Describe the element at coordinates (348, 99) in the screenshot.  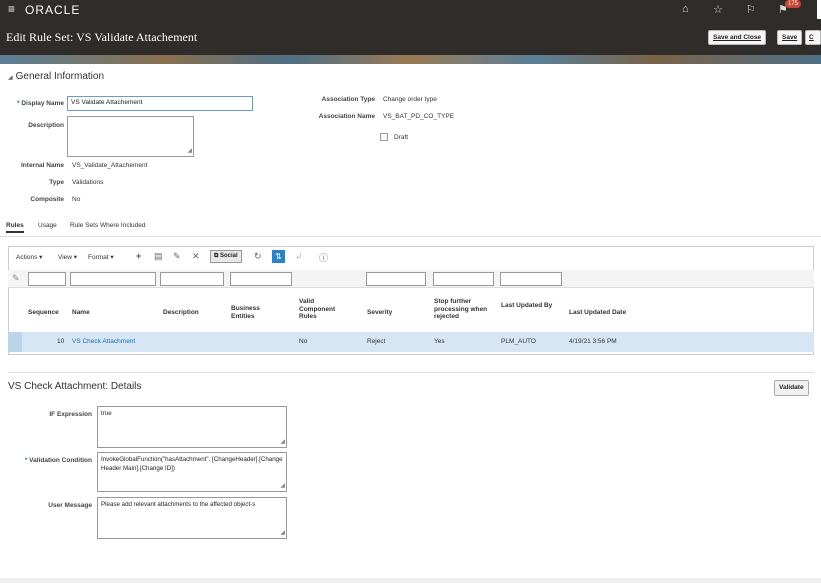
I see `association-type-label: Association Type` at that location.